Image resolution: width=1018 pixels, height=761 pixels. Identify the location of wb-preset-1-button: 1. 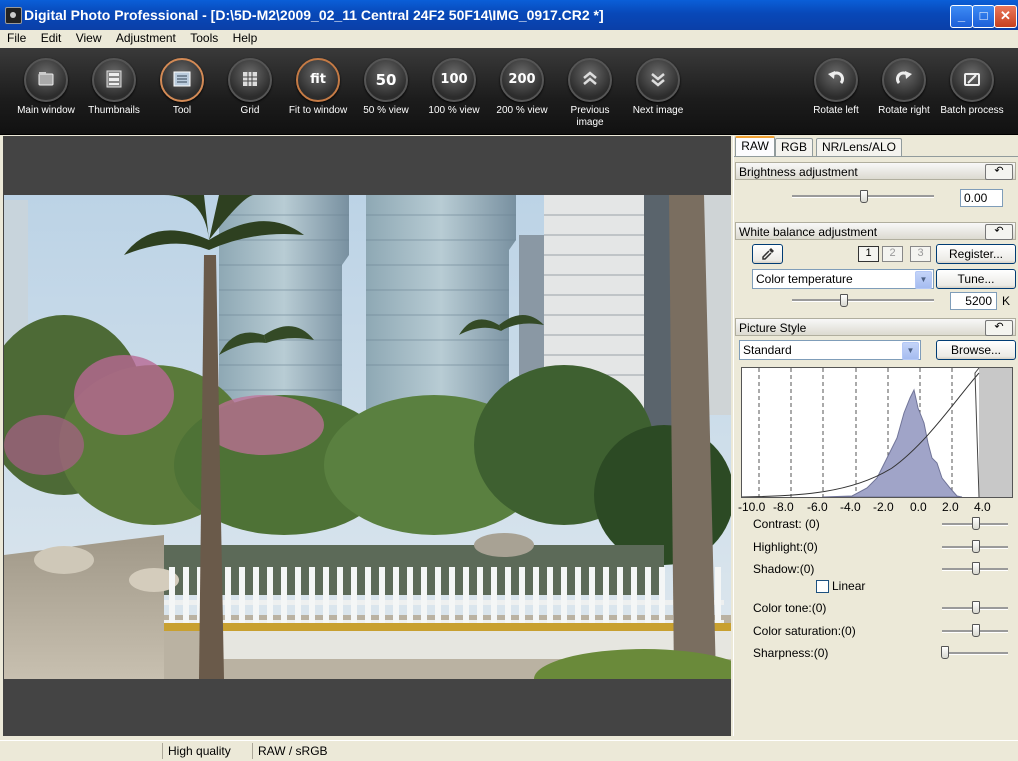
(868, 254).